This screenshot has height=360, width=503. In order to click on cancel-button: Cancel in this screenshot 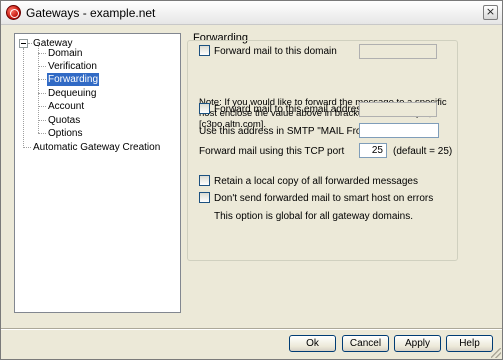, I will do `click(365, 343)`.